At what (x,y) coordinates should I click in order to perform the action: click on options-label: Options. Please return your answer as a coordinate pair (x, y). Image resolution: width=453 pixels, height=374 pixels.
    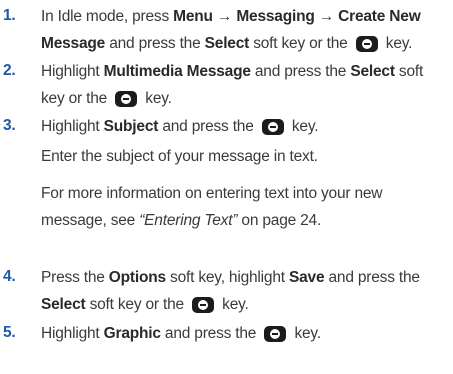
    Looking at the image, I should click on (137, 277).